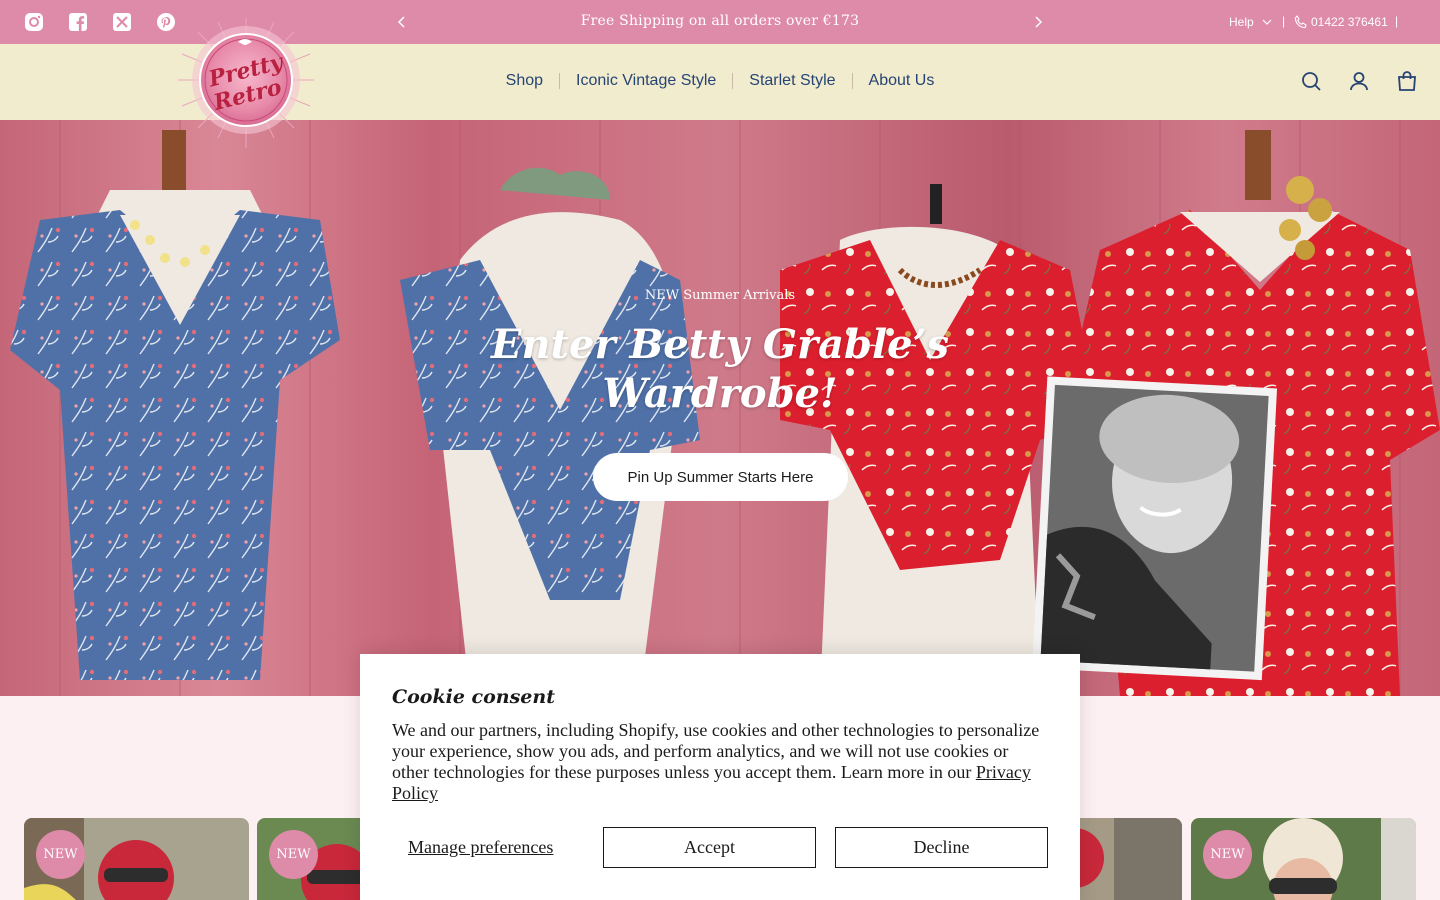 The height and width of the screenshot is (900, 1440). Describe the element at coordinates (166, 22) in the screenshot. I see `pinterest-icon` at that location.